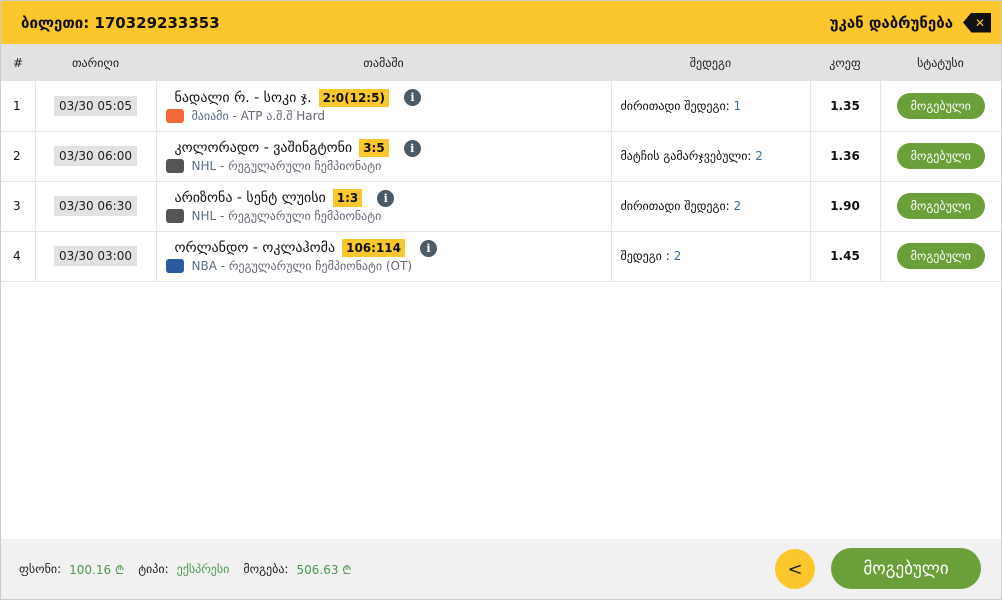 Image resolution: width=1002 pixels, height=600 pixels. What do you see at coordinates (95, 156) in the screenshot?
I see `date-badge: 03/30 06:00` at bounding box center [95, 156].